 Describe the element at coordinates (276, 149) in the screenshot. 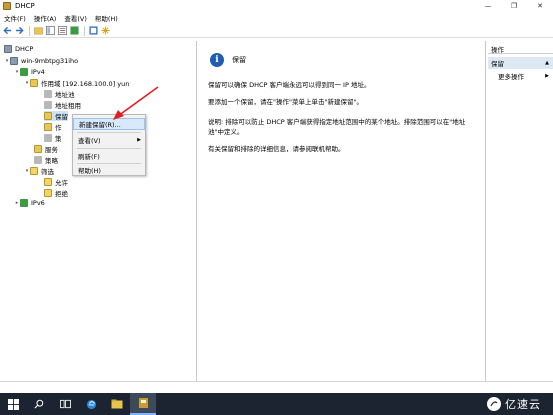

I see `description-paragraph-4: 有关保留和排除的详细信息，请参阅联机帮助。` at that location.